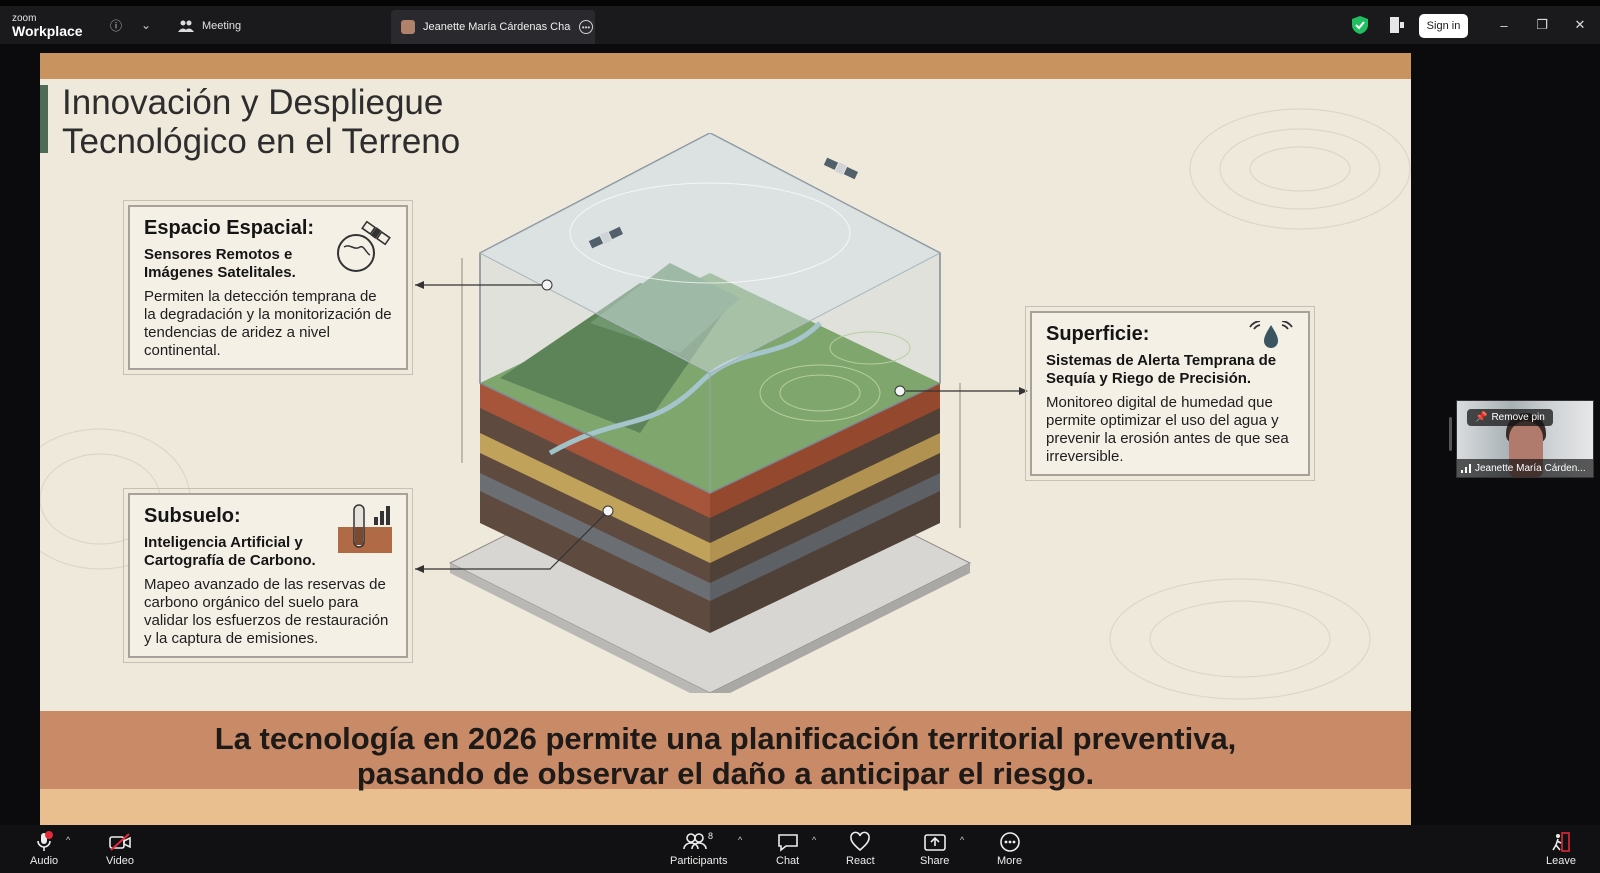  I want to click on audio-label: Audio, so click(44, 861).